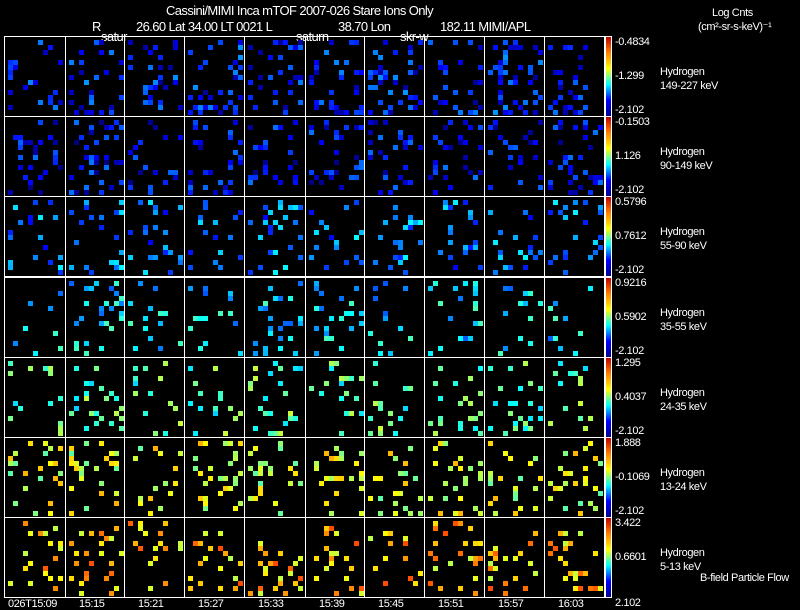 The height and width of the screenshot is (610, 800). I want to click on colorbar-mid: 0.4037, so click(631, 397).